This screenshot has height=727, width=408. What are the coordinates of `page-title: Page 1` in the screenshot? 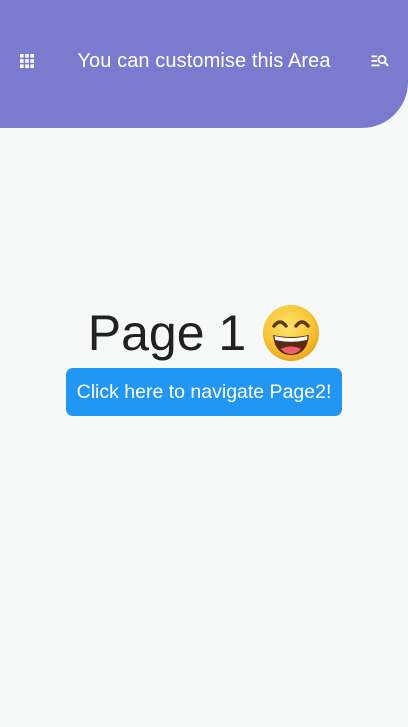 It's located at (167, 333).